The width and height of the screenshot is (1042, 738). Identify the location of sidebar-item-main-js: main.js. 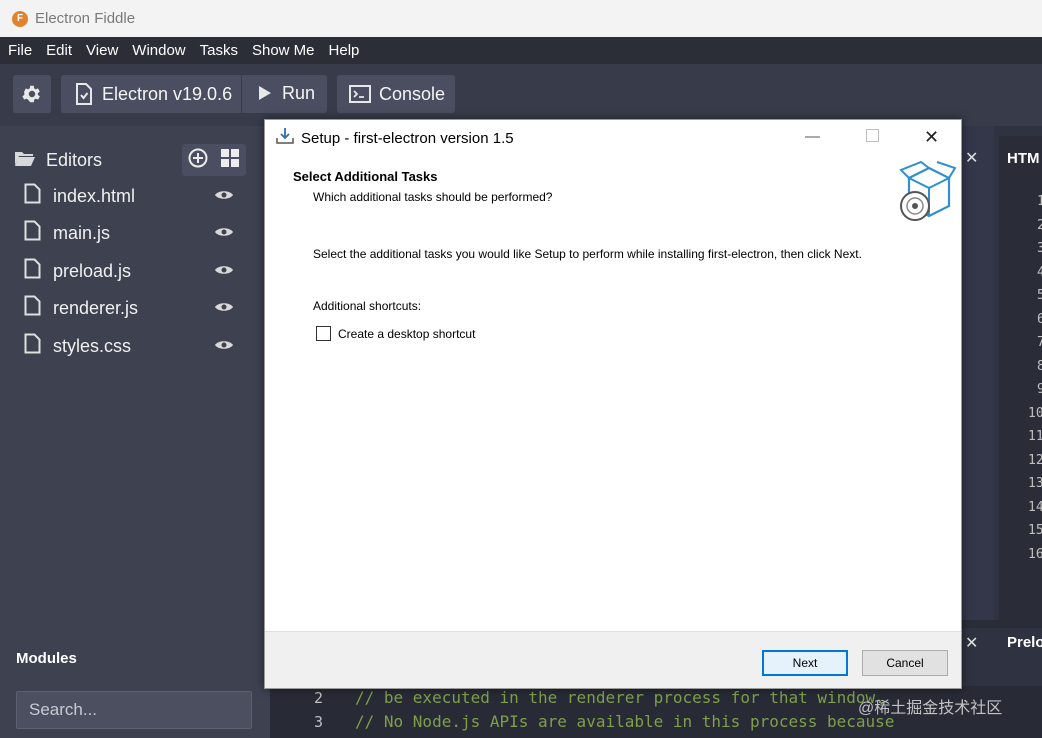
(132, 233).